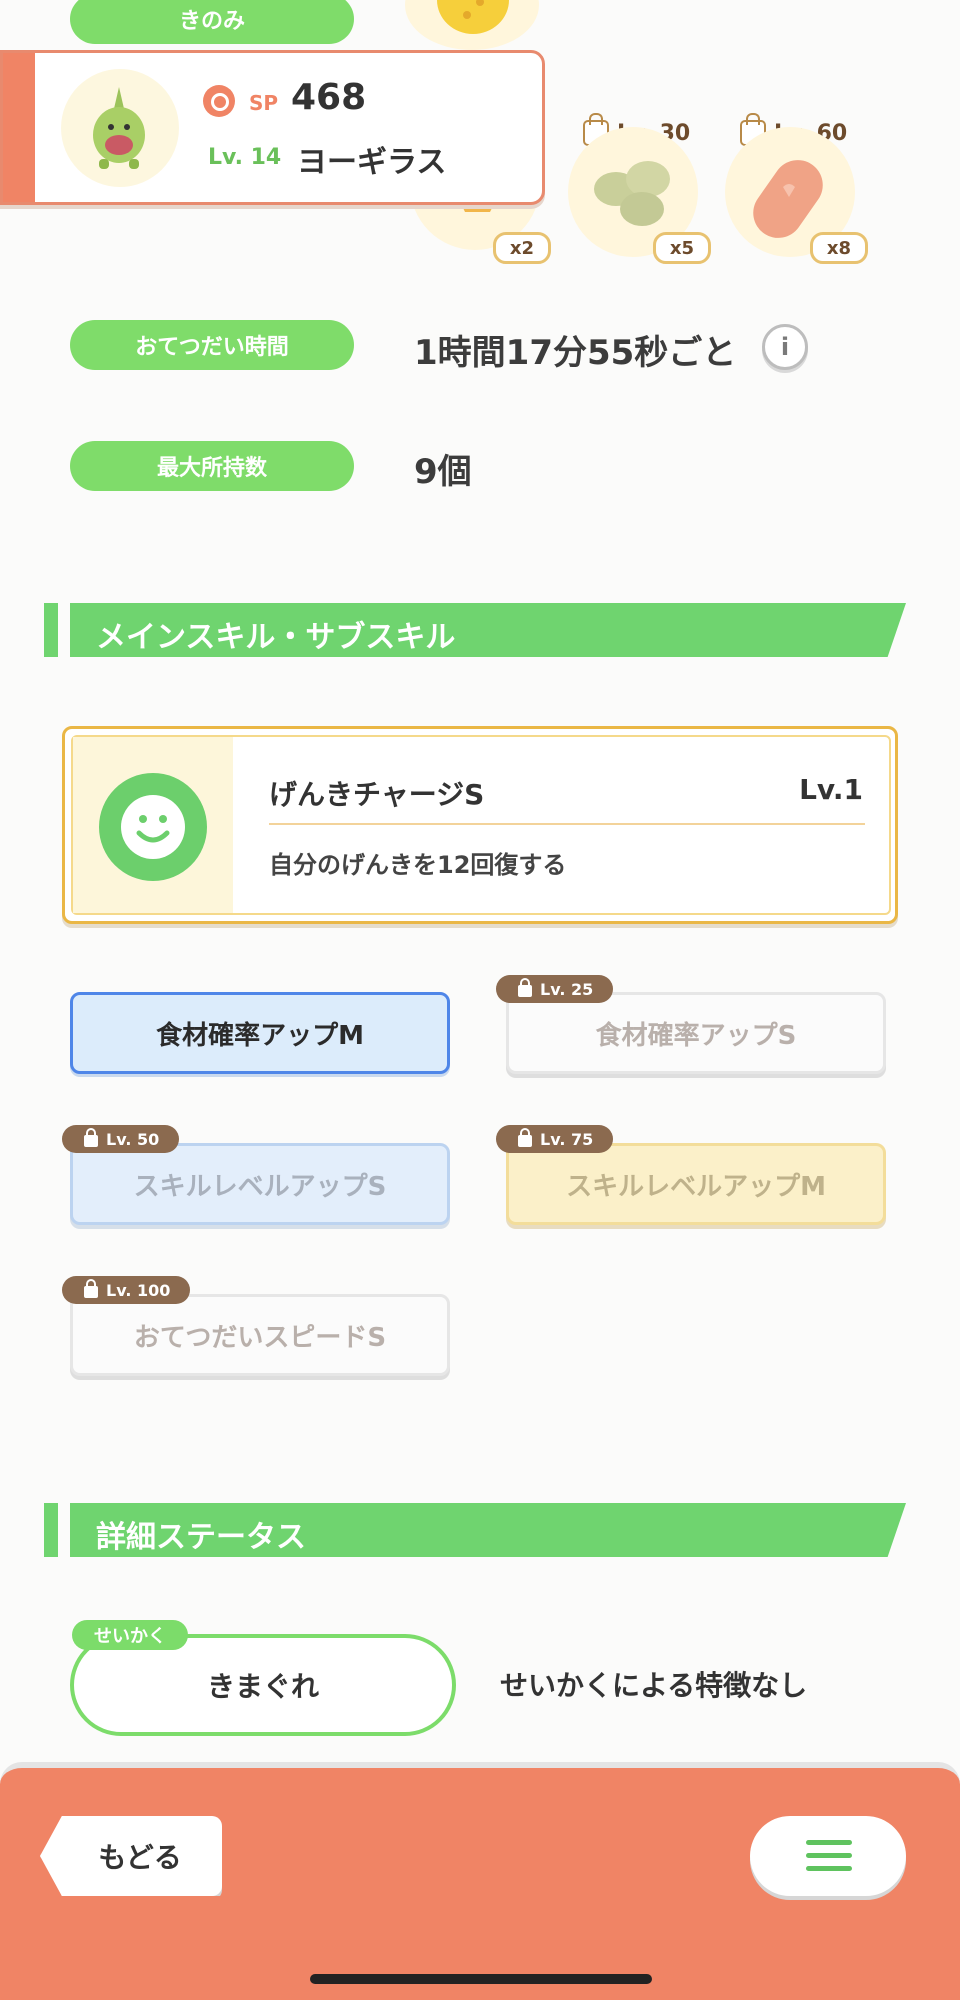 This screenshot has width=960, height=2000. Describe the element at coordinates (262, 1686) in the screenshot. I see `nature-value: きまぐれ` at that location.